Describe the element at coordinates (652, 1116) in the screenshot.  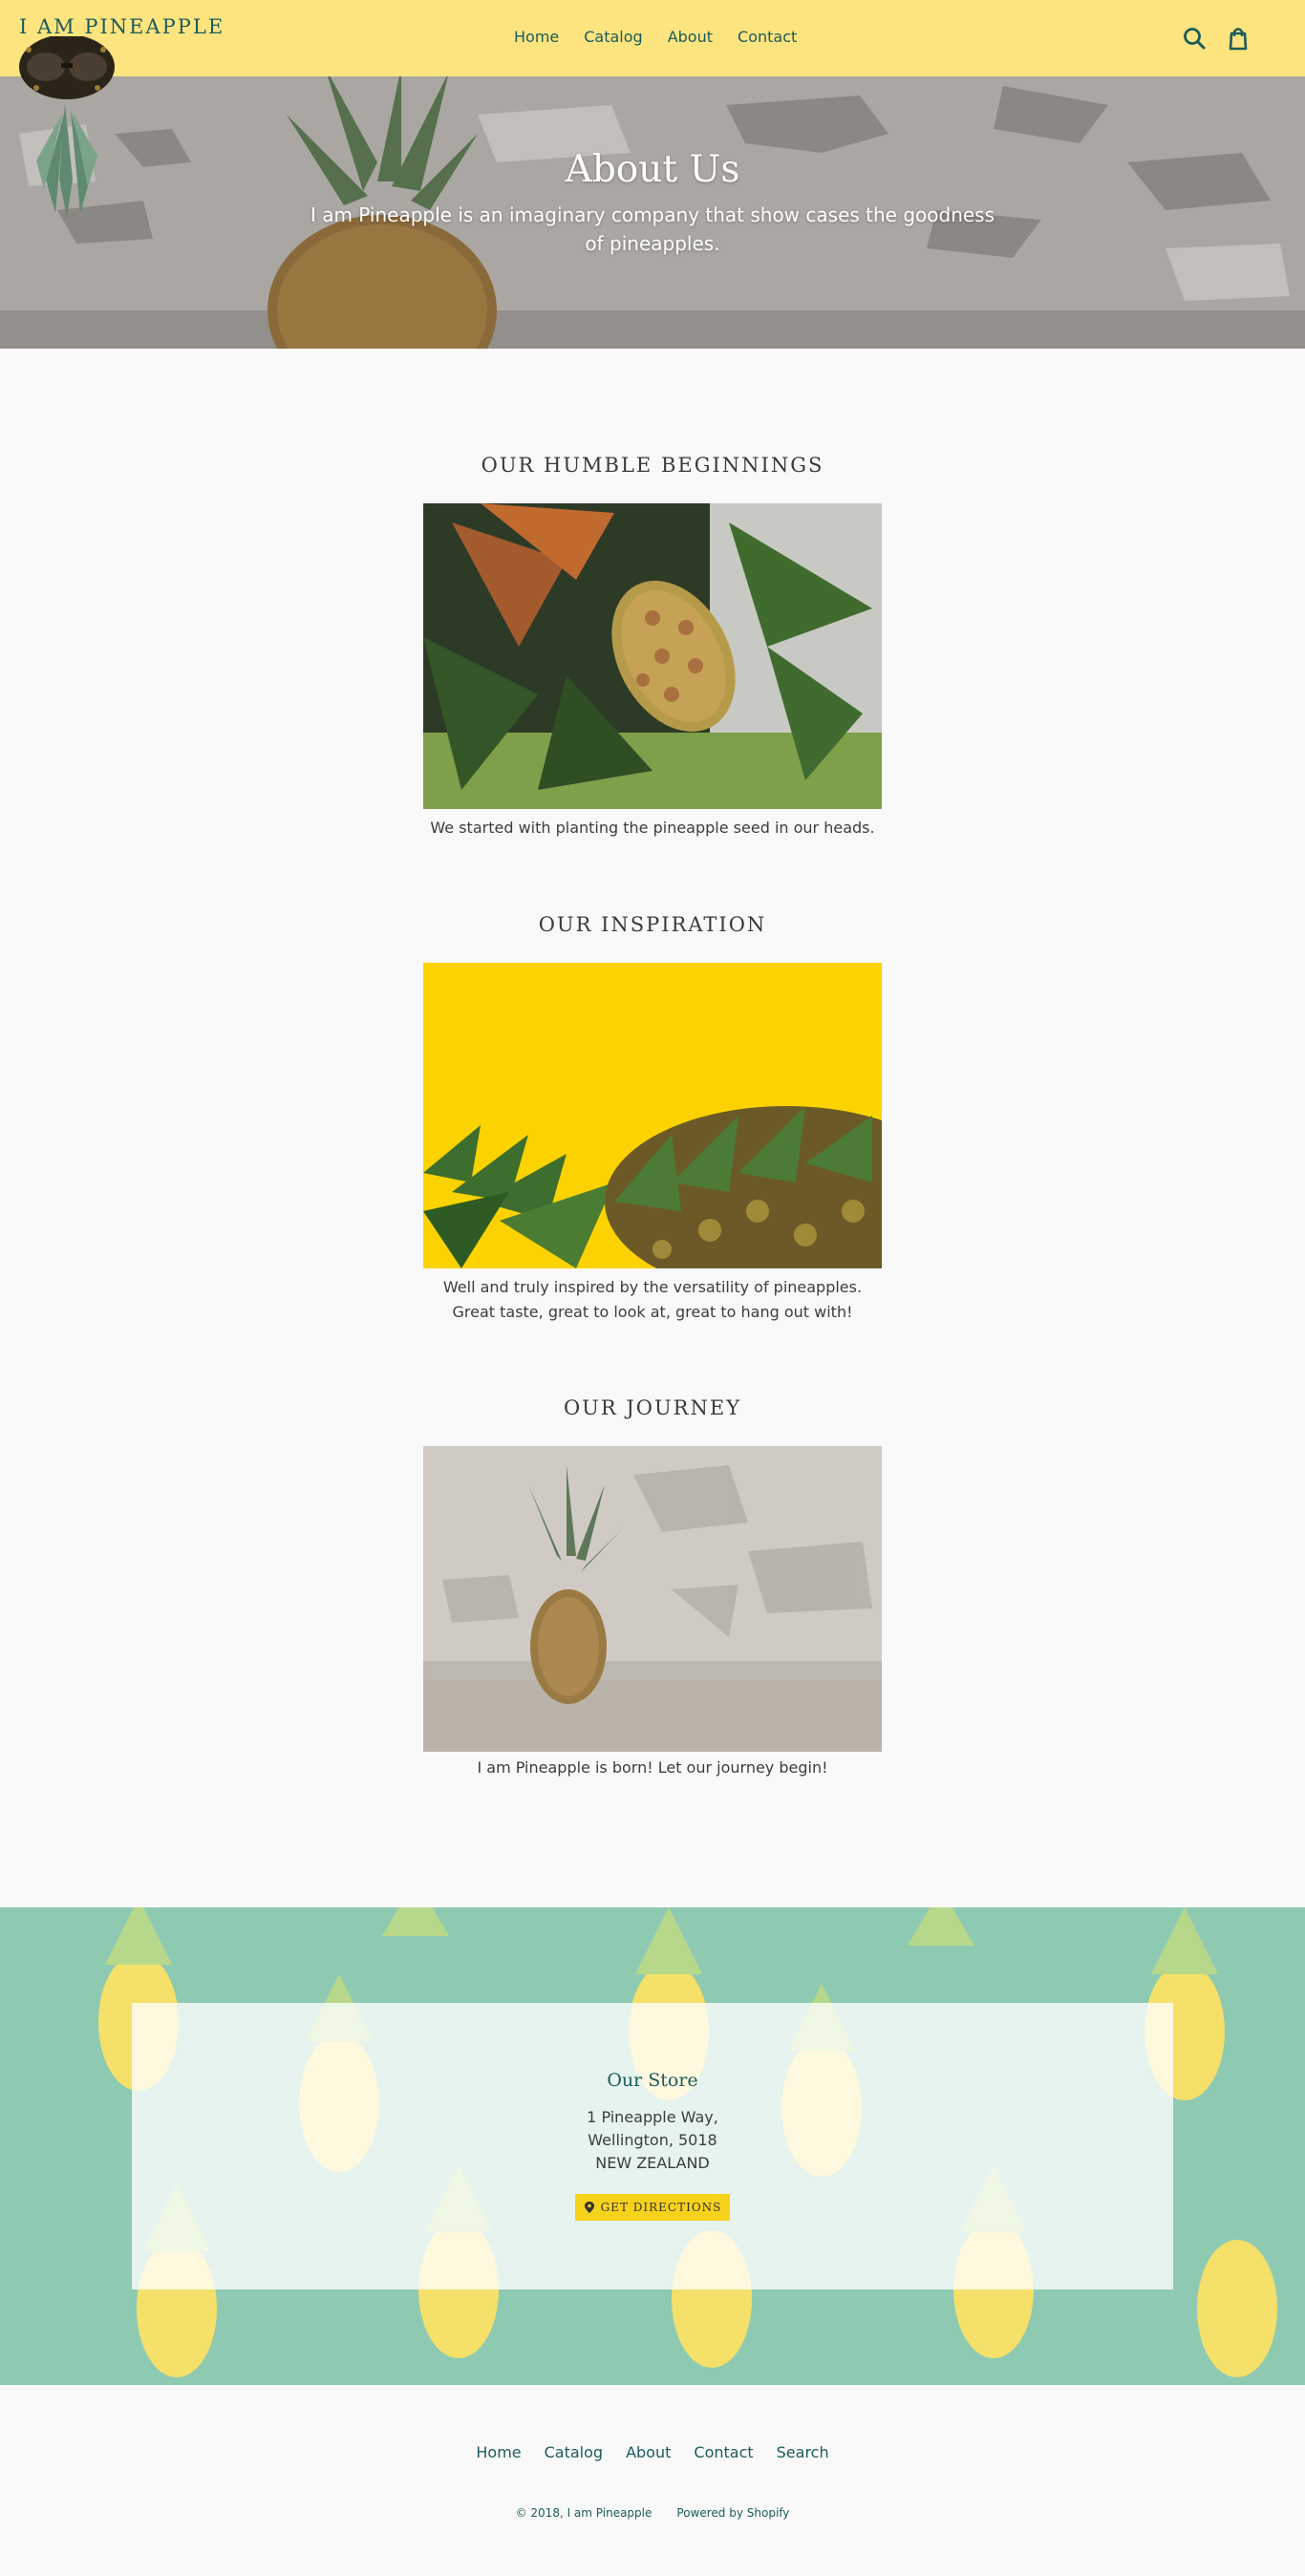
I see `image-pineapples-yellow` at that location.